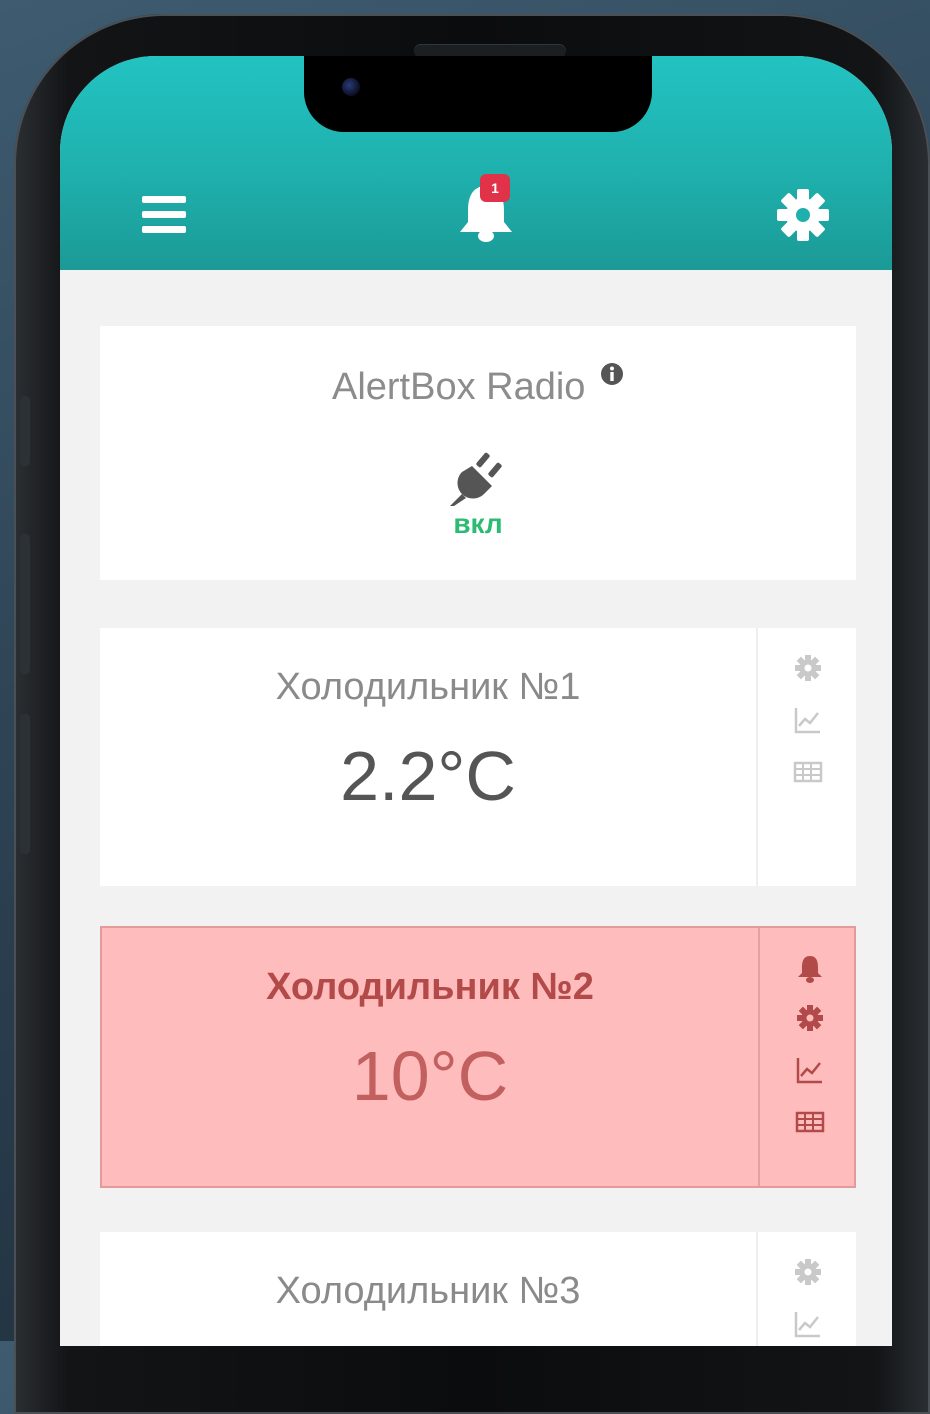  Describe the element at coordinates (810, 968) in the screenshot. I see `bell-icon` at that location.